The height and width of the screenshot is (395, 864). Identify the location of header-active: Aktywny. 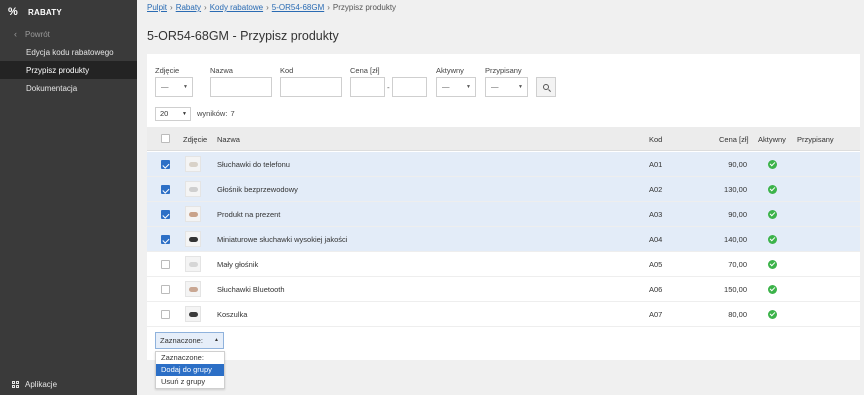
(772, 139).